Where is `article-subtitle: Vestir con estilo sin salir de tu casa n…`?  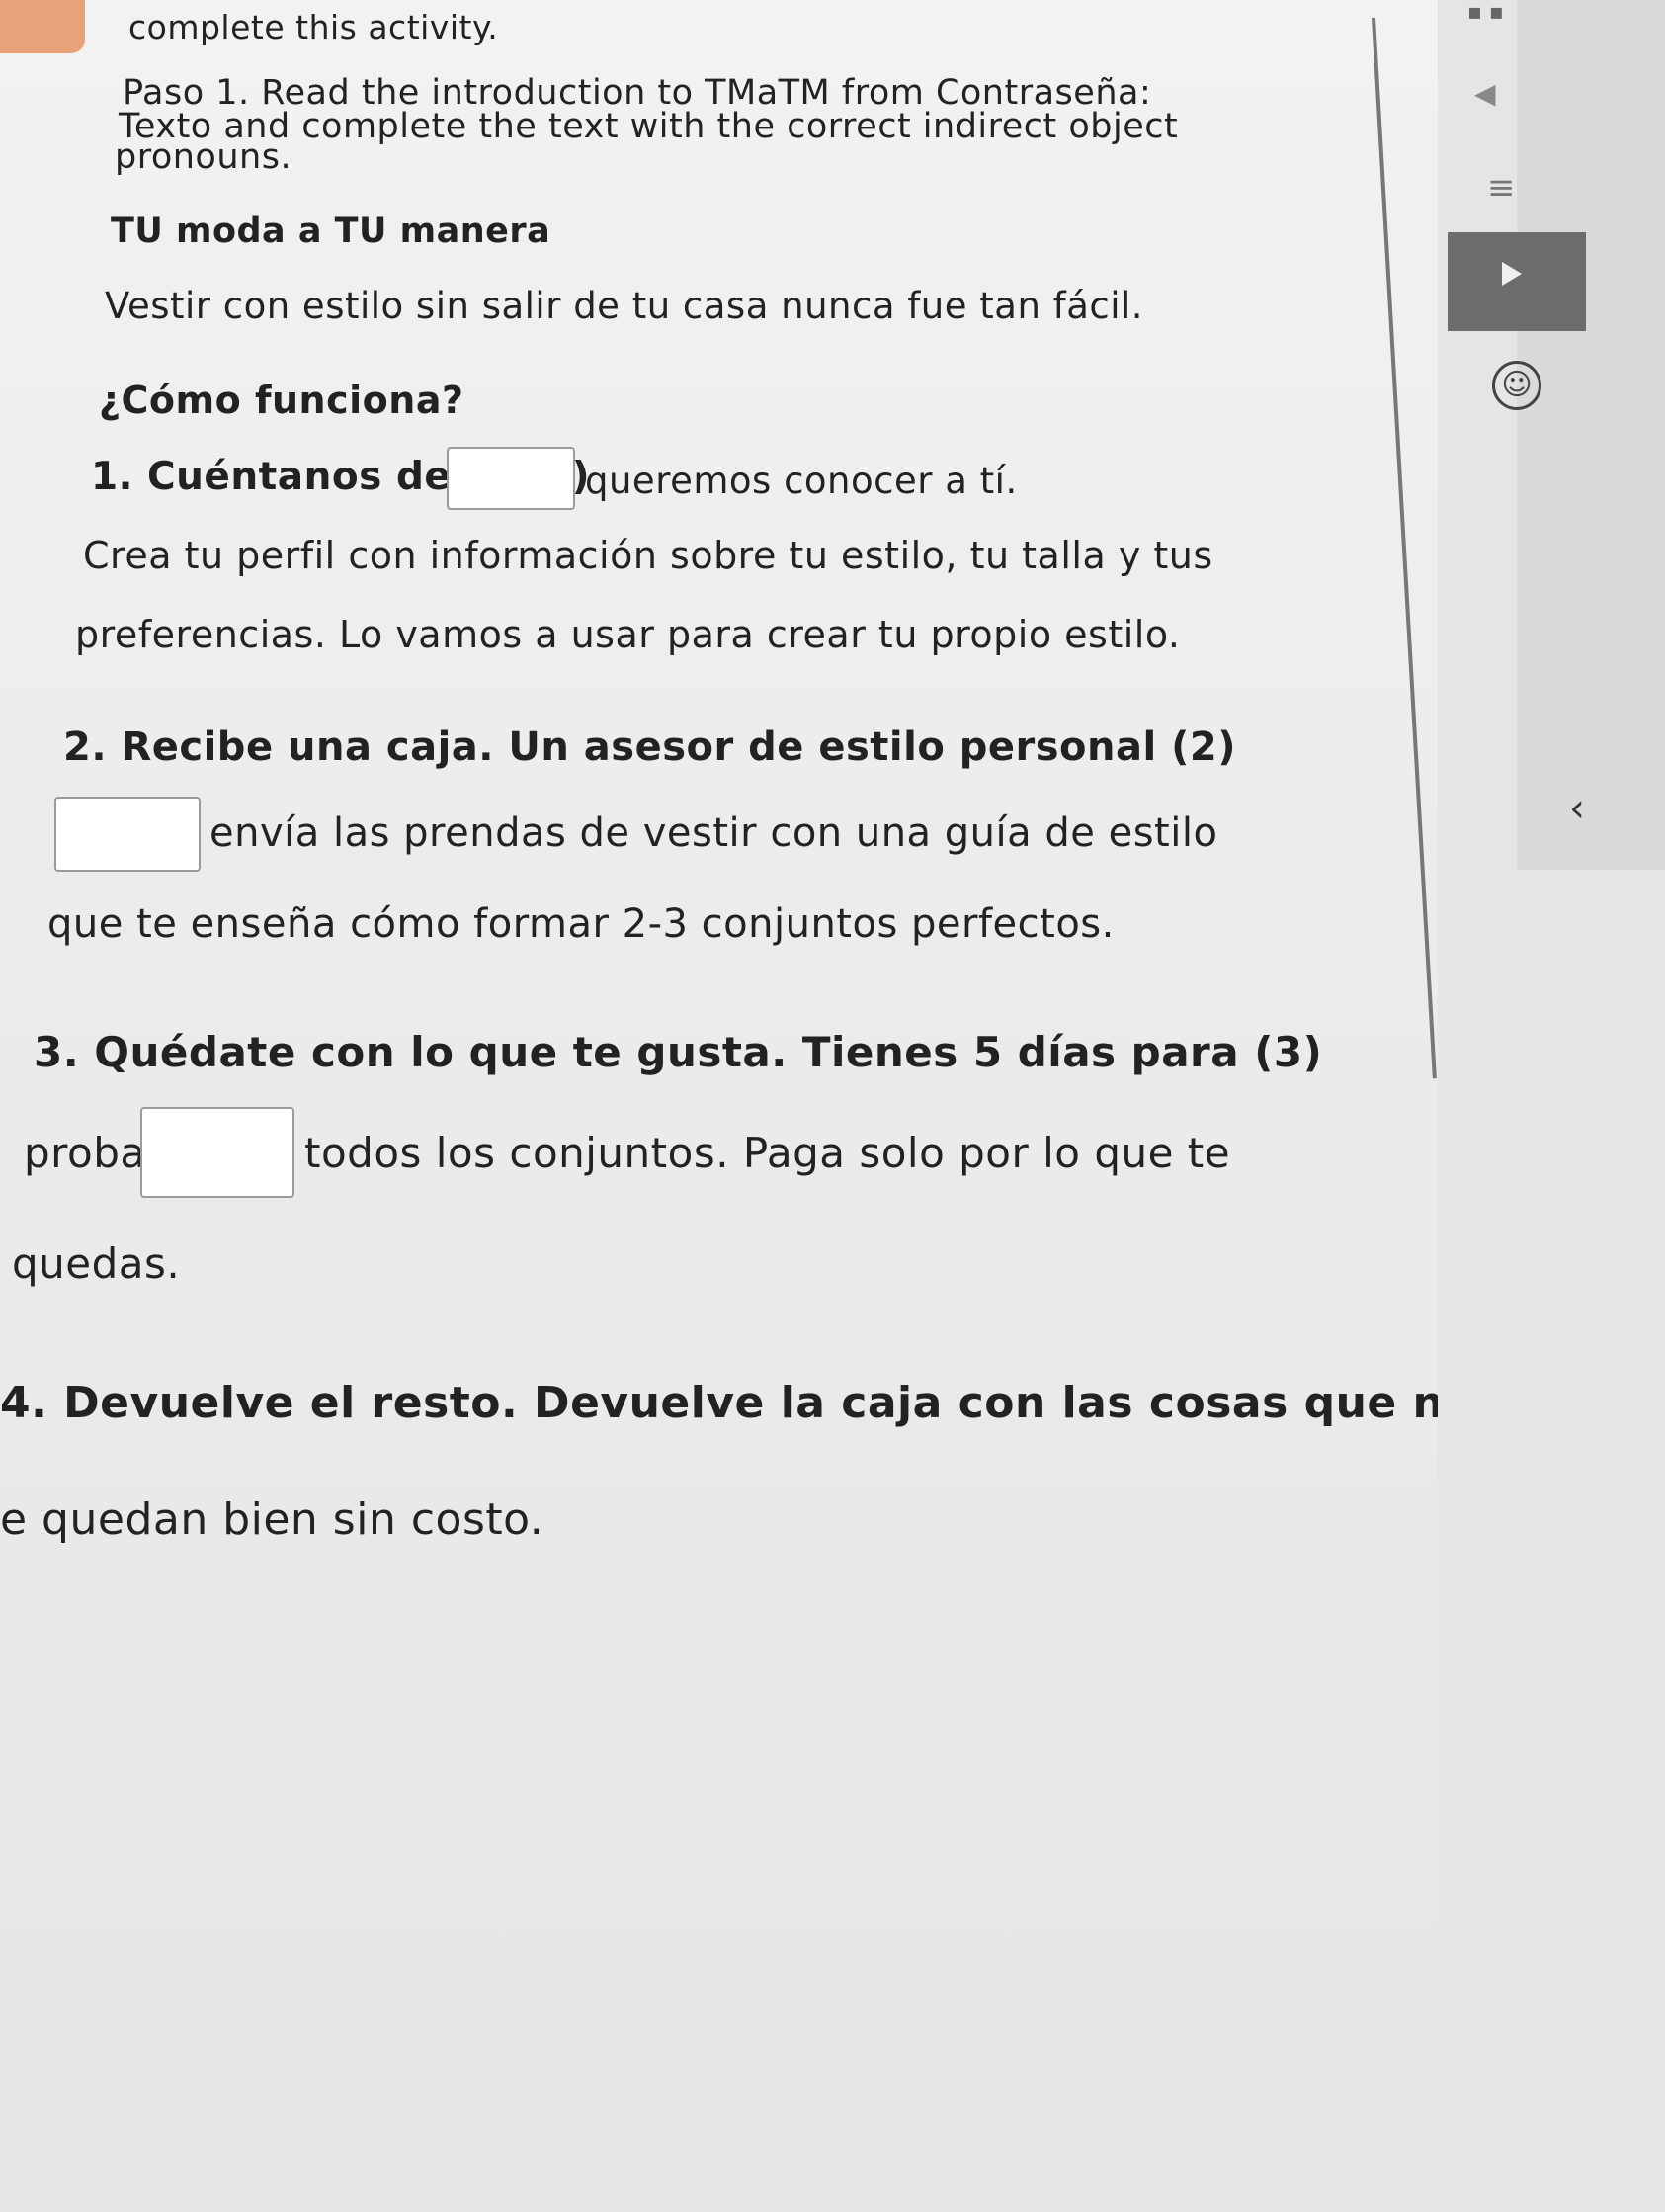 article-subtitle: Vestir con estilo sin salir de tu casa n… is located at coordinates (624, 306).